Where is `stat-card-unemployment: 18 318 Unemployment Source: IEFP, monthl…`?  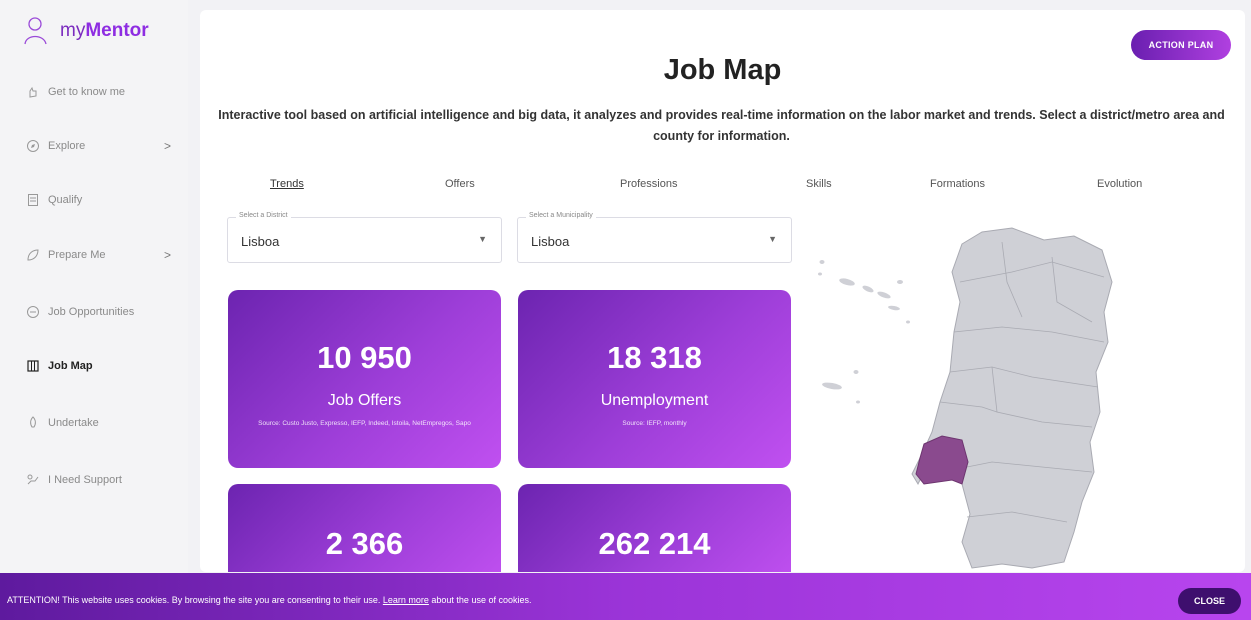 stat-card-unemployment: 18 318 Unemployment Source: IEFP, monthl… is located at coordinates (654, 379).